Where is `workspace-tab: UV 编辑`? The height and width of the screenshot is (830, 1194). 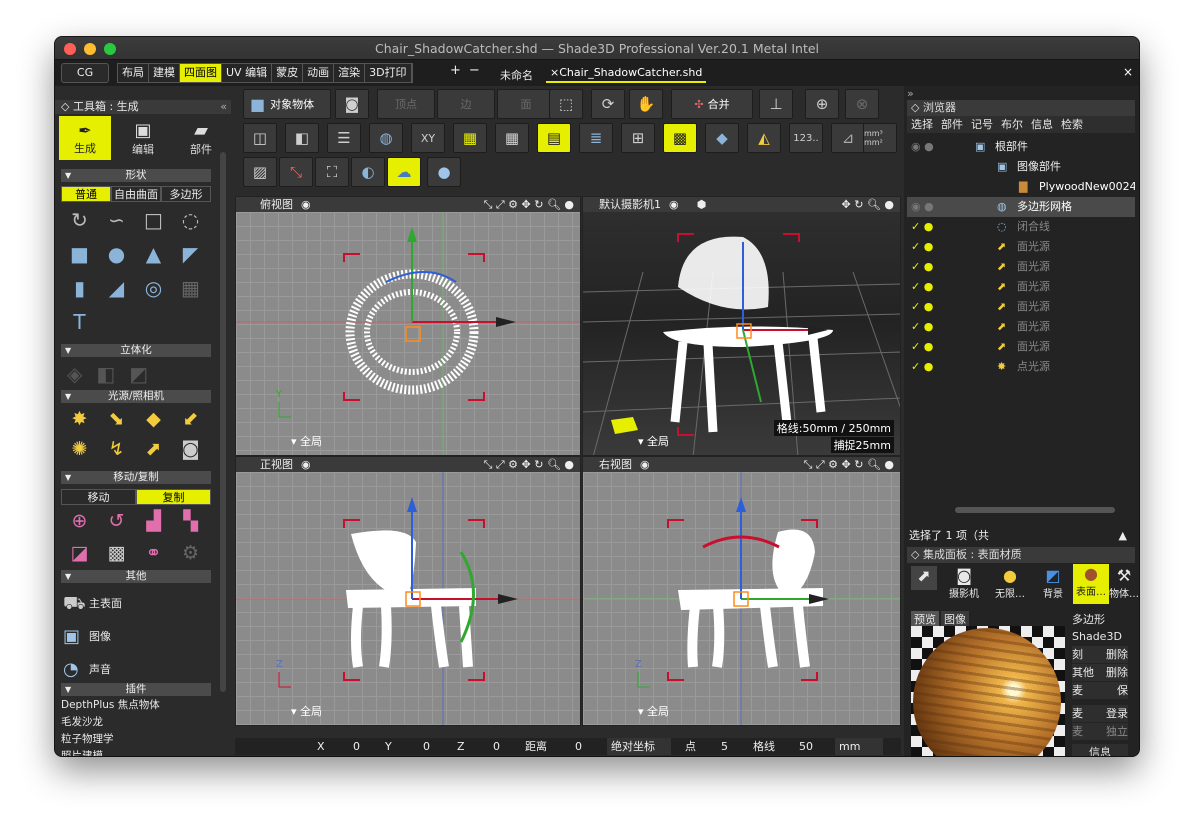
workspace-tab: UV 编辑 is located at coordinates (247, 73).